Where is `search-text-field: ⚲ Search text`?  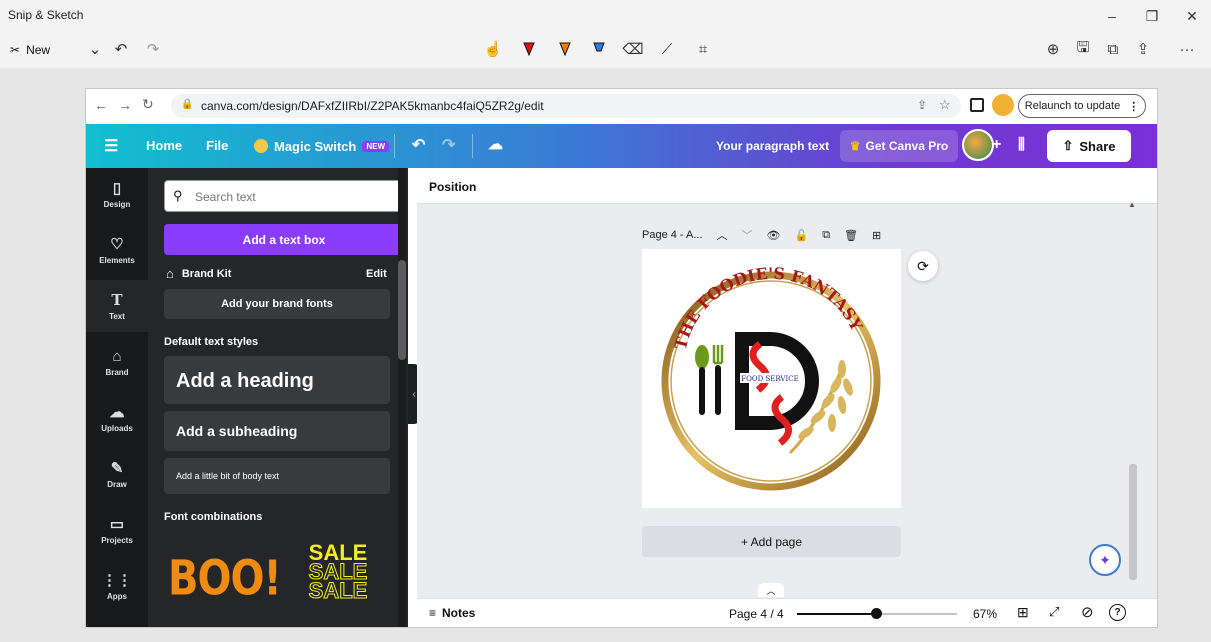
search-text-field: ⚲ Search text is located at coordinates (284, 196).